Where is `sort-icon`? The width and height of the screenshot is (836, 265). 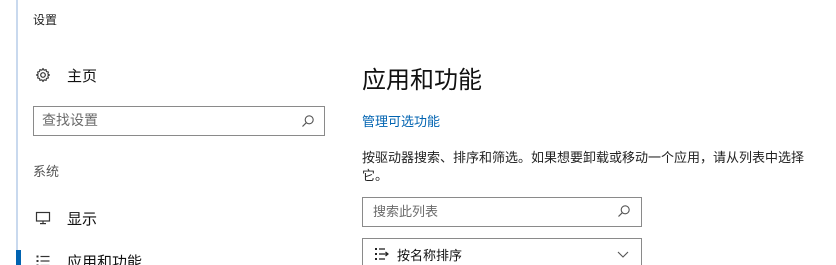 sort-icon is located at coordinates (383, 254).